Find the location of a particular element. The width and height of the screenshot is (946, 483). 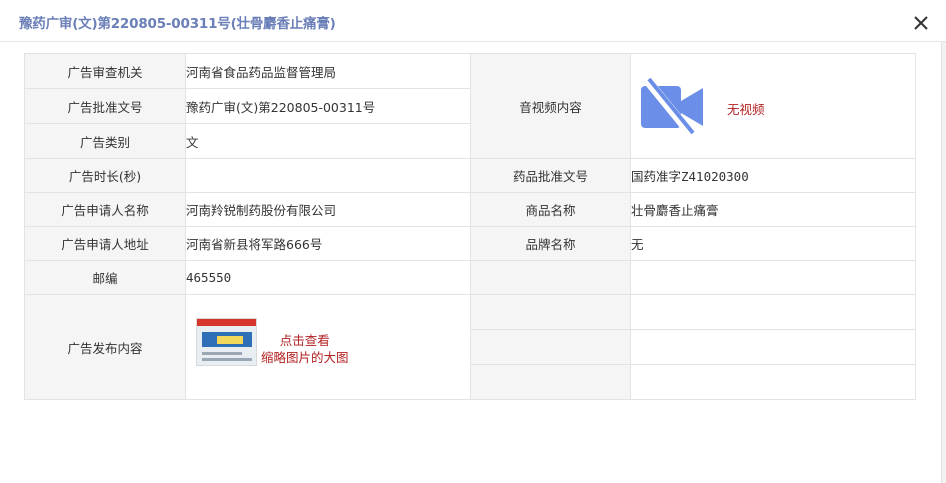

applicant-name-label: 广告申请人名称 is located at coordinates (105, 209).